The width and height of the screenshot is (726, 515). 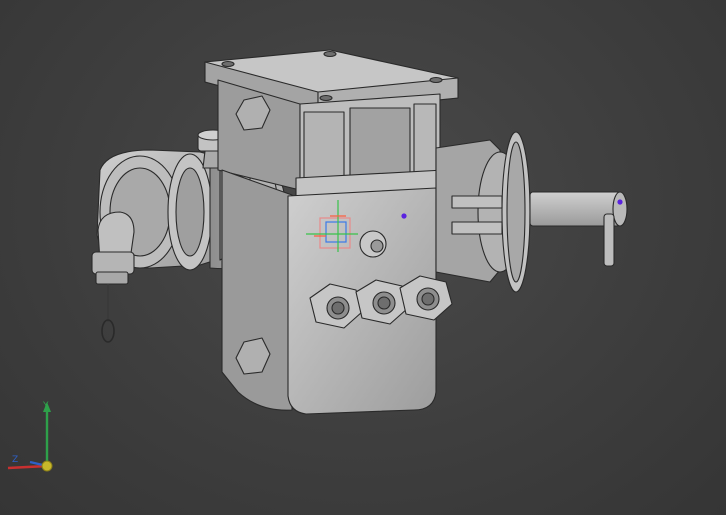 What do you see at coordinates (47, 466) in the screenshot?
I see `triad-origin` at bounding box center [47, 466].